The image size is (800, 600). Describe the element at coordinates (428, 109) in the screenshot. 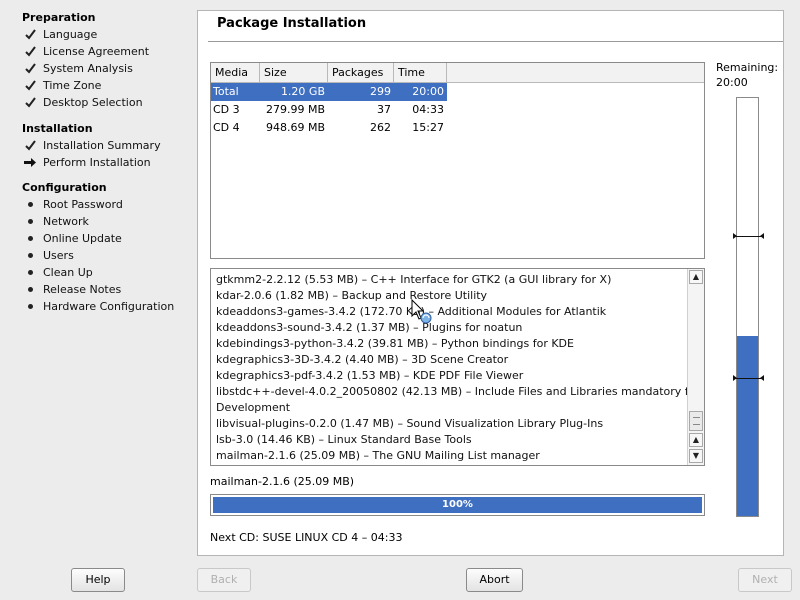

I see `cell-time: 04:33` at that location.